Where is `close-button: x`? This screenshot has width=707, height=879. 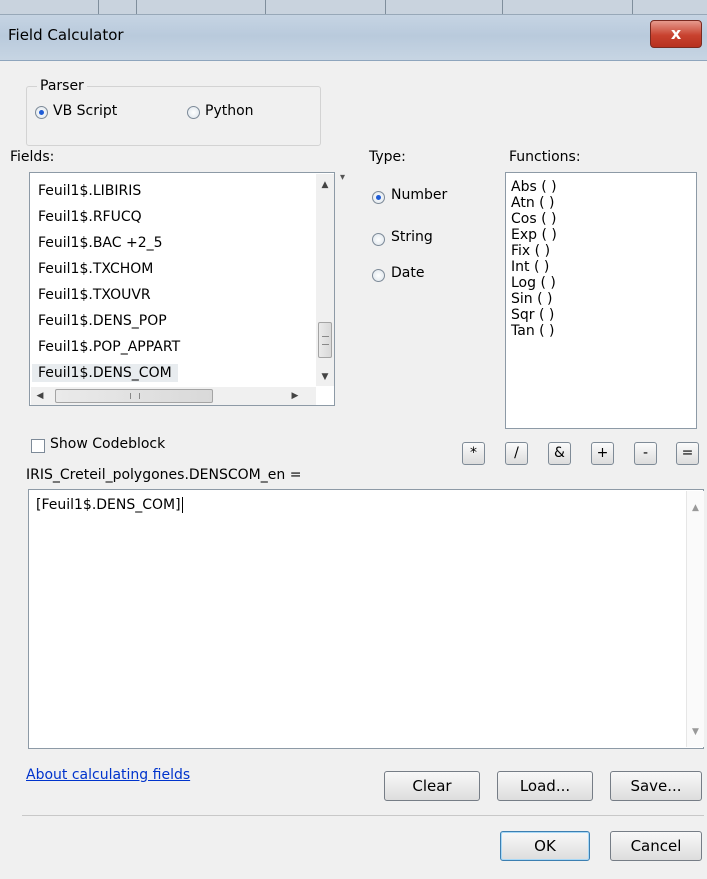
close-button: x is located at coordinates (676, 34).